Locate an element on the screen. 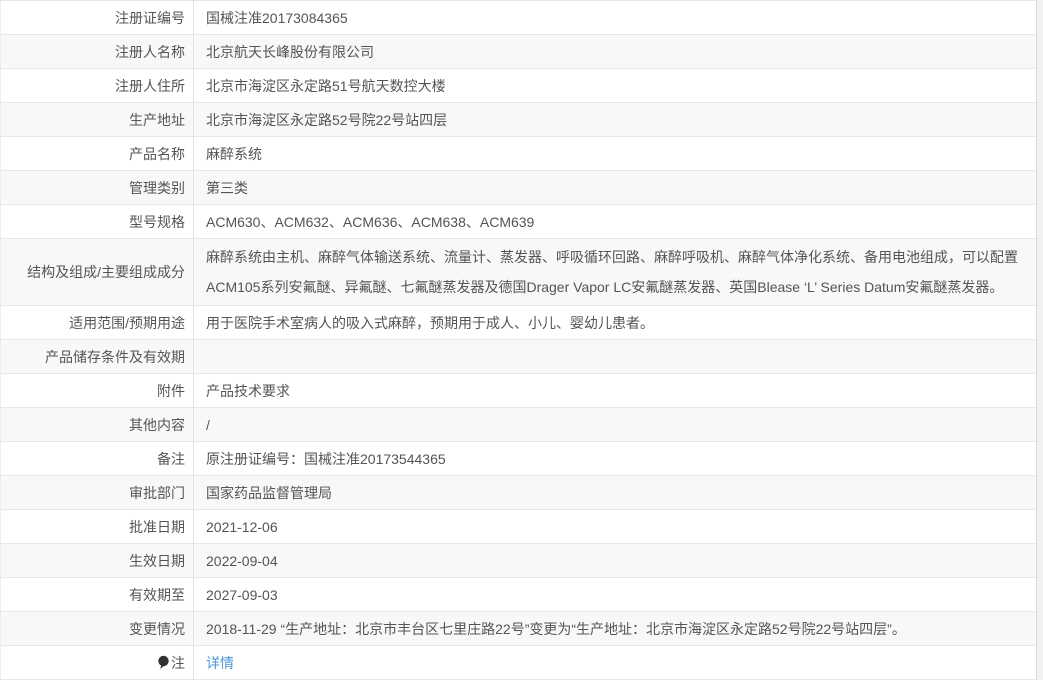 Image resolution: width=1043 pixels, height=680 pixels. row-label: 注册人住所 is located at coordinates (97, 85).